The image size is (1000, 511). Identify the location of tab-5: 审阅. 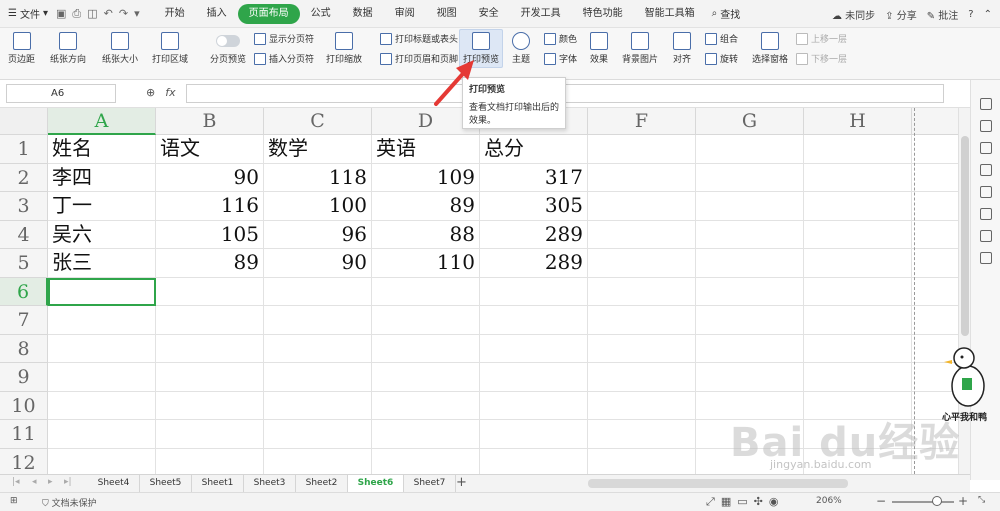
(405, 14).